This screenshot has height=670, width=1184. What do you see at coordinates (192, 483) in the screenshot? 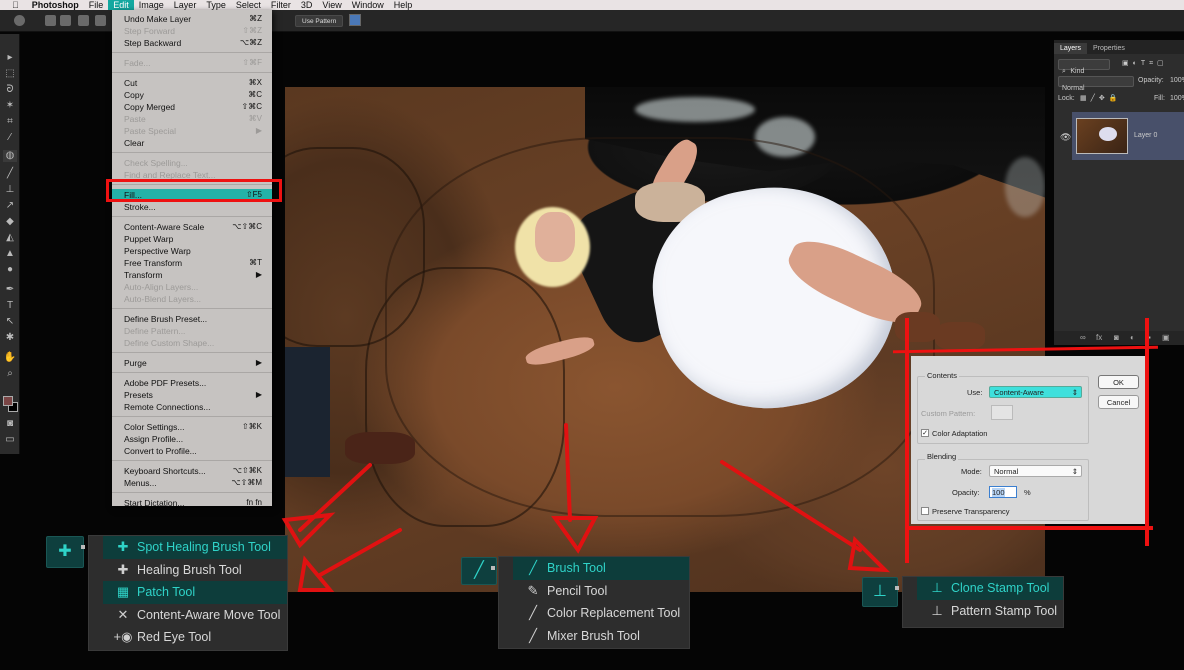
I see `edit-menu-item-menus: Menus... ⌥⇧⌘M` at bounding box center [192, 483].